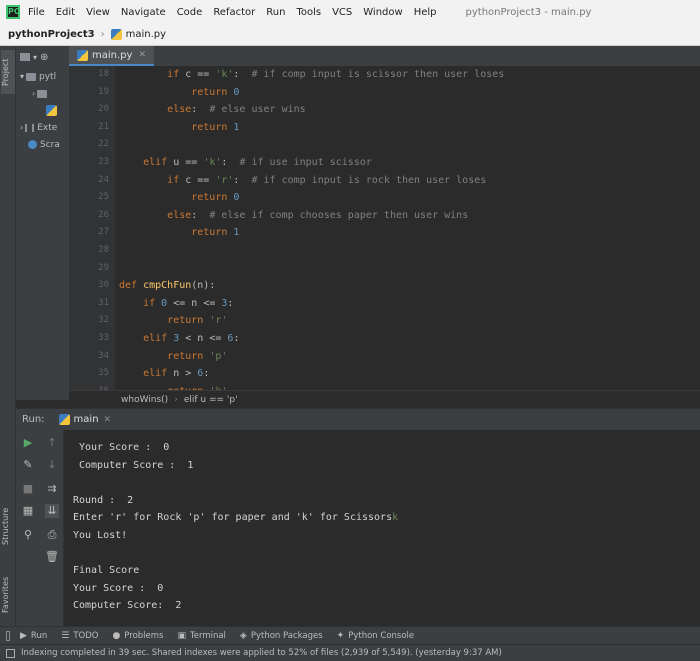 Image resolution: width=700 pixels, height=661 pixels. Describe the element at coordinates (52, 535) in the screenshot. I see `print-icon: ⎙` at that location.